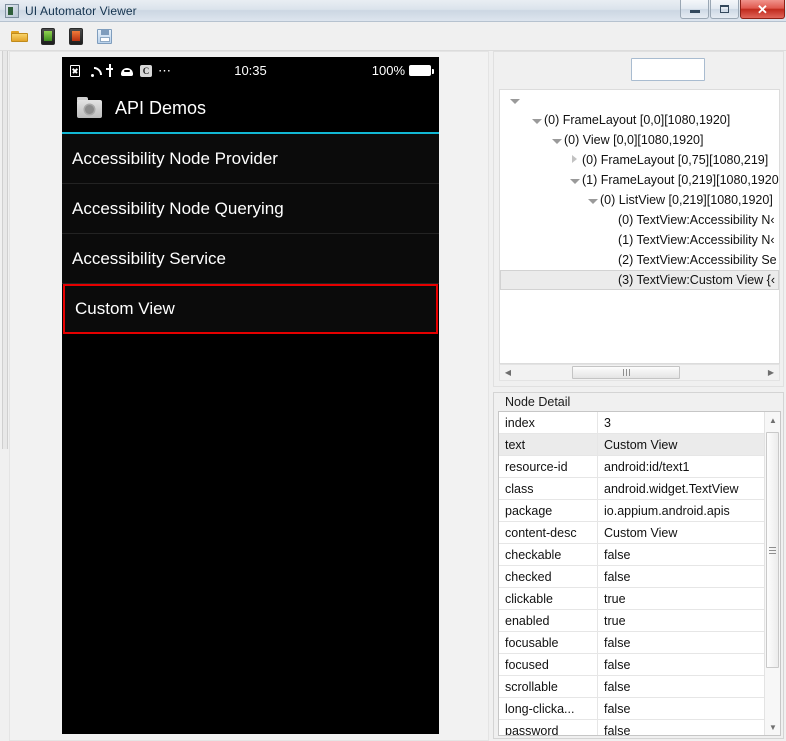  Describe the element at coordinates (5, 250) in the screenshot. I see `left-scroll-thumb` at that location.